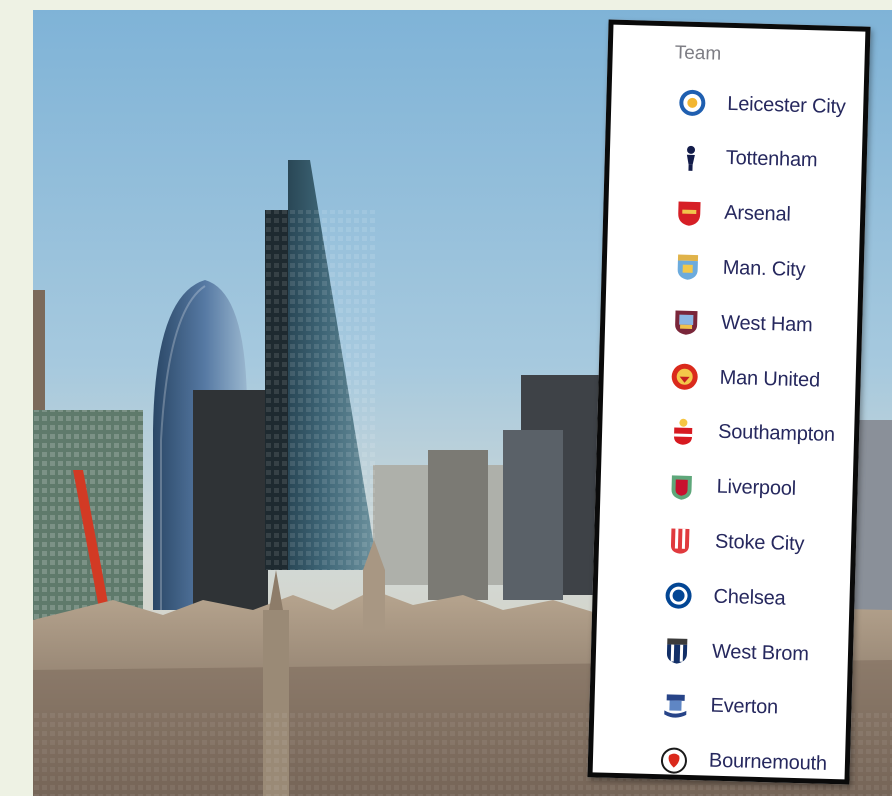  I want to click on man-city-crest-icon, so click(687, 267).